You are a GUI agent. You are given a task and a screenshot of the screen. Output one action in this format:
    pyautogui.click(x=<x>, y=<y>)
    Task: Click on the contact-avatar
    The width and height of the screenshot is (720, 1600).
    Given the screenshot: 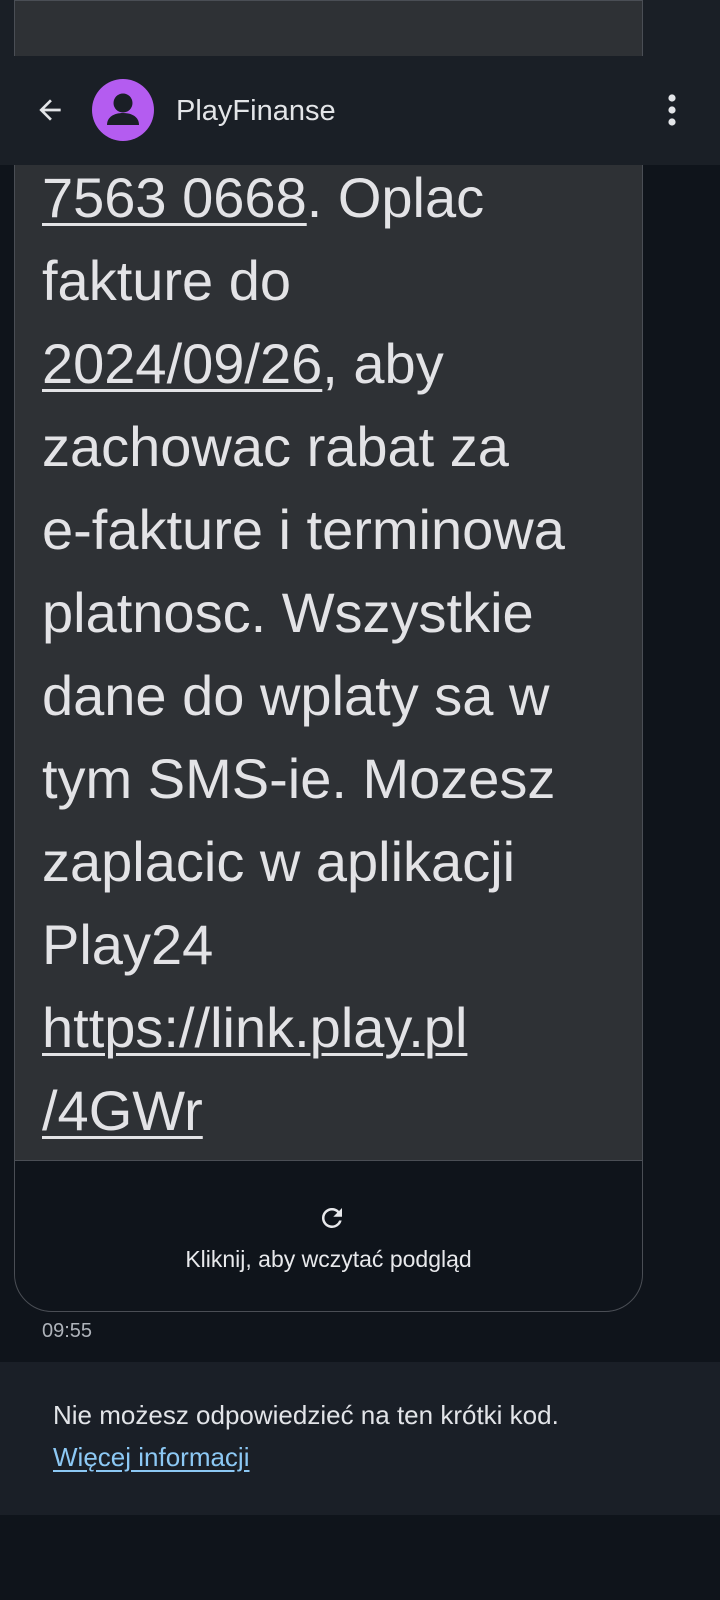 What is the action you would take?
    pyautogui.click(x=123, y=110)
    